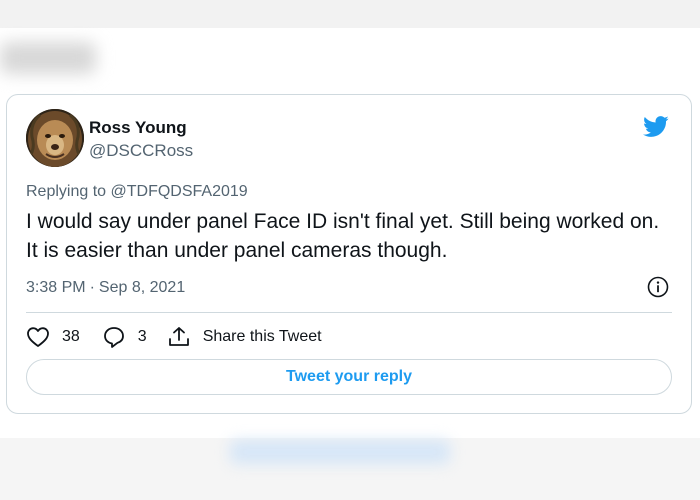 This screenshot has height=500, width=700. I want to click on replying-to: Replying to @TDFQDSFA2019, so click(137, 192).